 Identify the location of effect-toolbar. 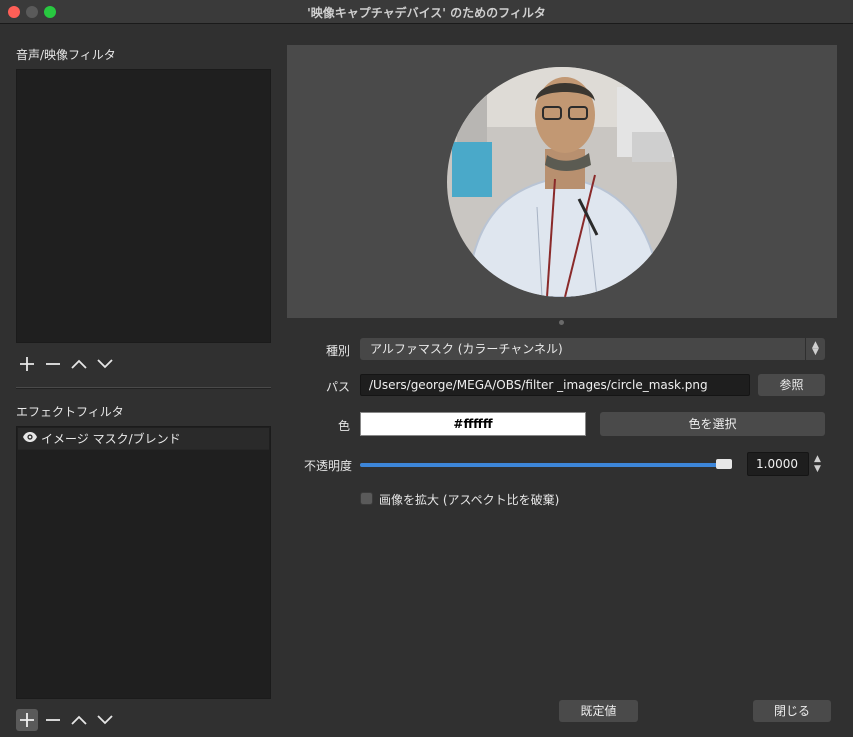
(66, 720).